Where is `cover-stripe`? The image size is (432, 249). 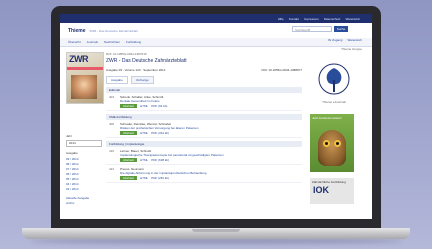
cover-stripe is located at coordinates (85, 68).